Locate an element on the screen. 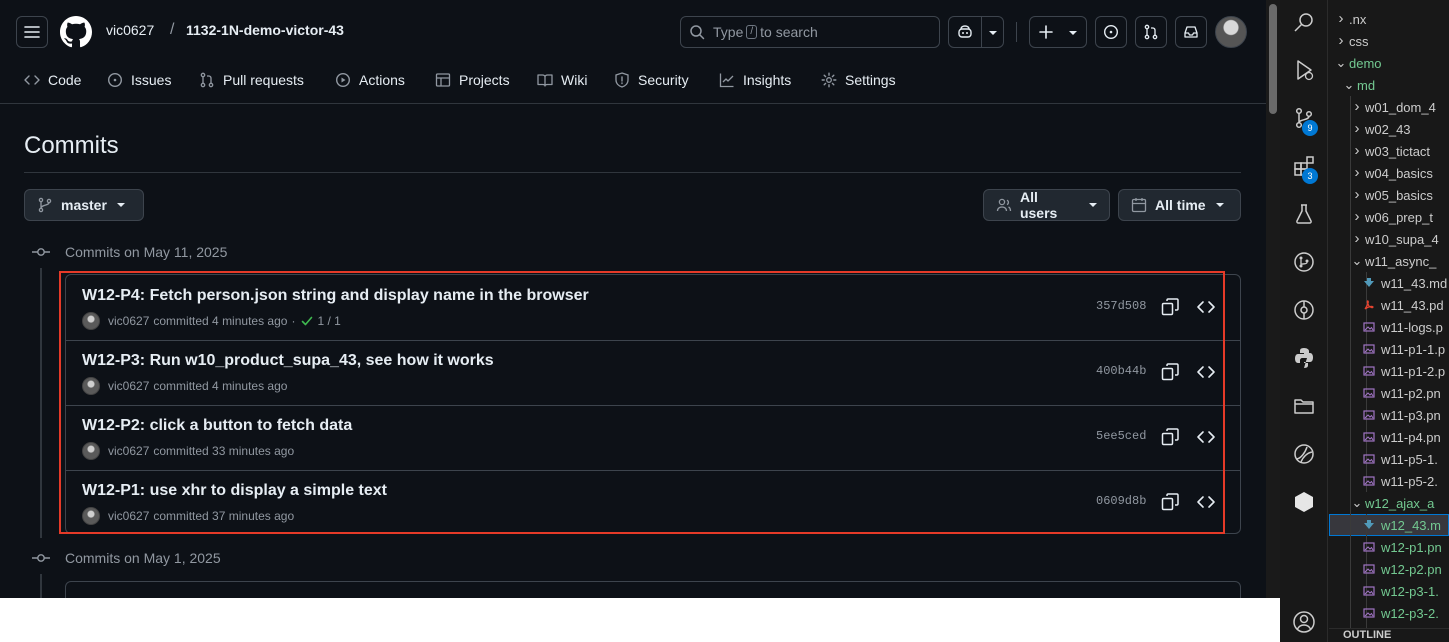 This screenshot has width=1449, height=642. flask-icon is located at coordinates (1304, 214).